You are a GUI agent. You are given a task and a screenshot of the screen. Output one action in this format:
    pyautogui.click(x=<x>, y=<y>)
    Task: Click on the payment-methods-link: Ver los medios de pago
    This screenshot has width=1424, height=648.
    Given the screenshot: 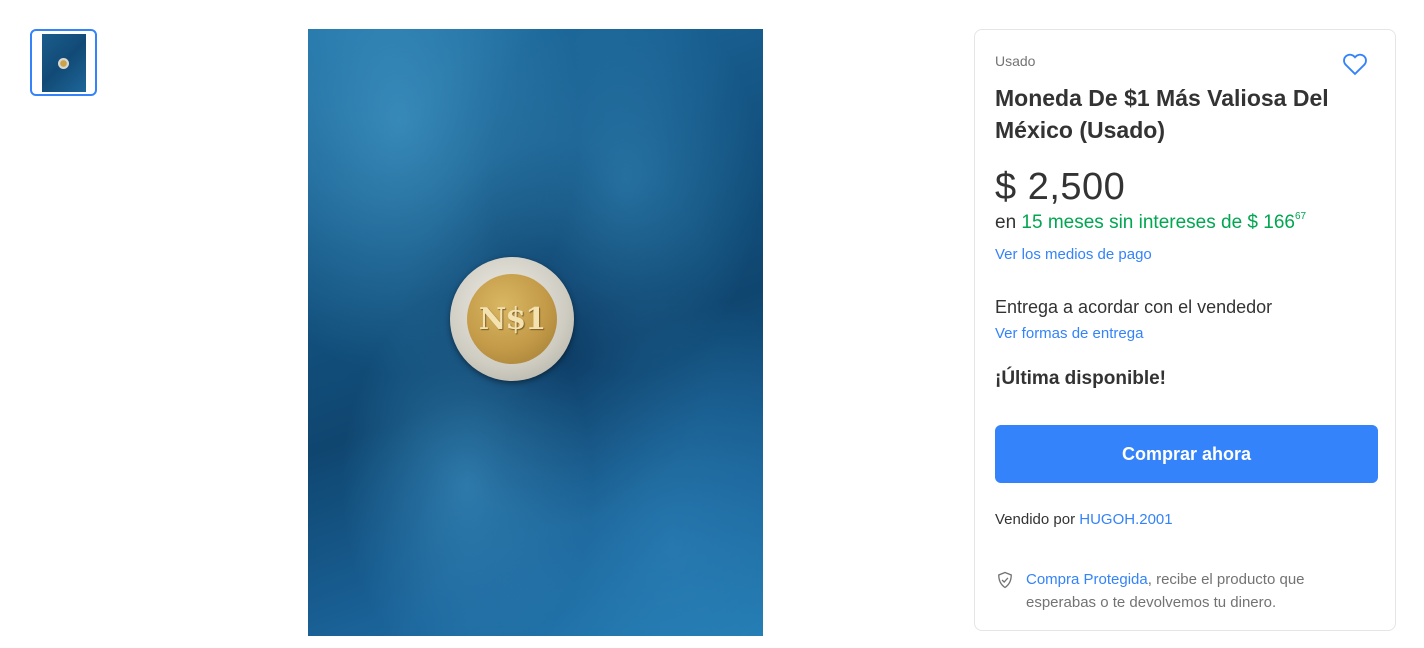 What is the action you would take?
    pyautogui.click(x=1073, y=254)
    